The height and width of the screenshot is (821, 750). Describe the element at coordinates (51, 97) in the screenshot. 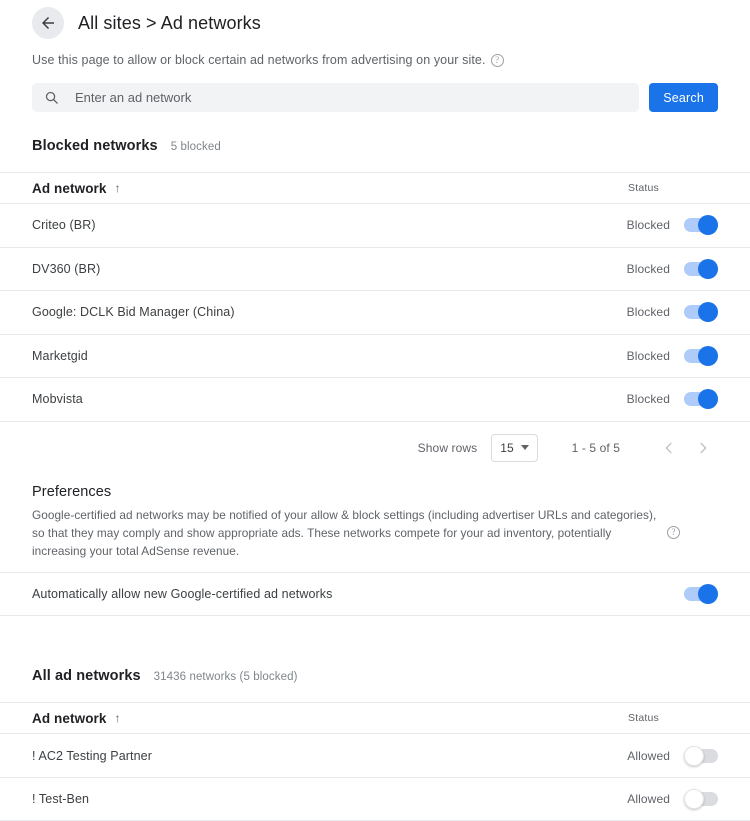

I see `search-icon` at that location.